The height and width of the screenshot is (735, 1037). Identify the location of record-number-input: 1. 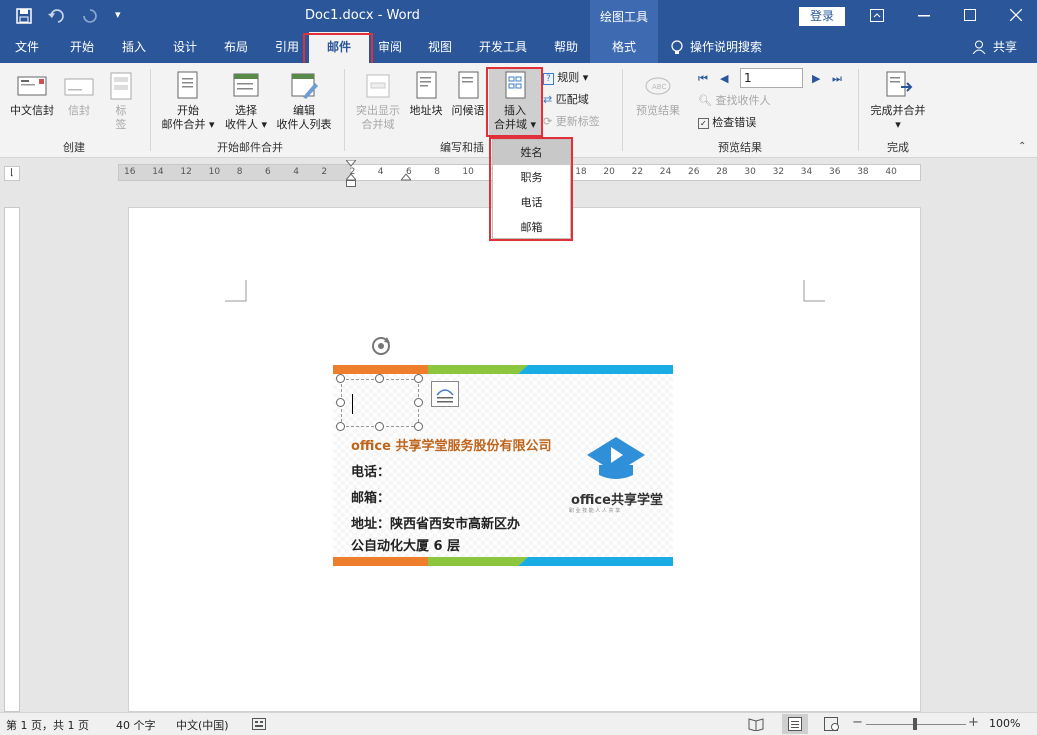
(771, 78).